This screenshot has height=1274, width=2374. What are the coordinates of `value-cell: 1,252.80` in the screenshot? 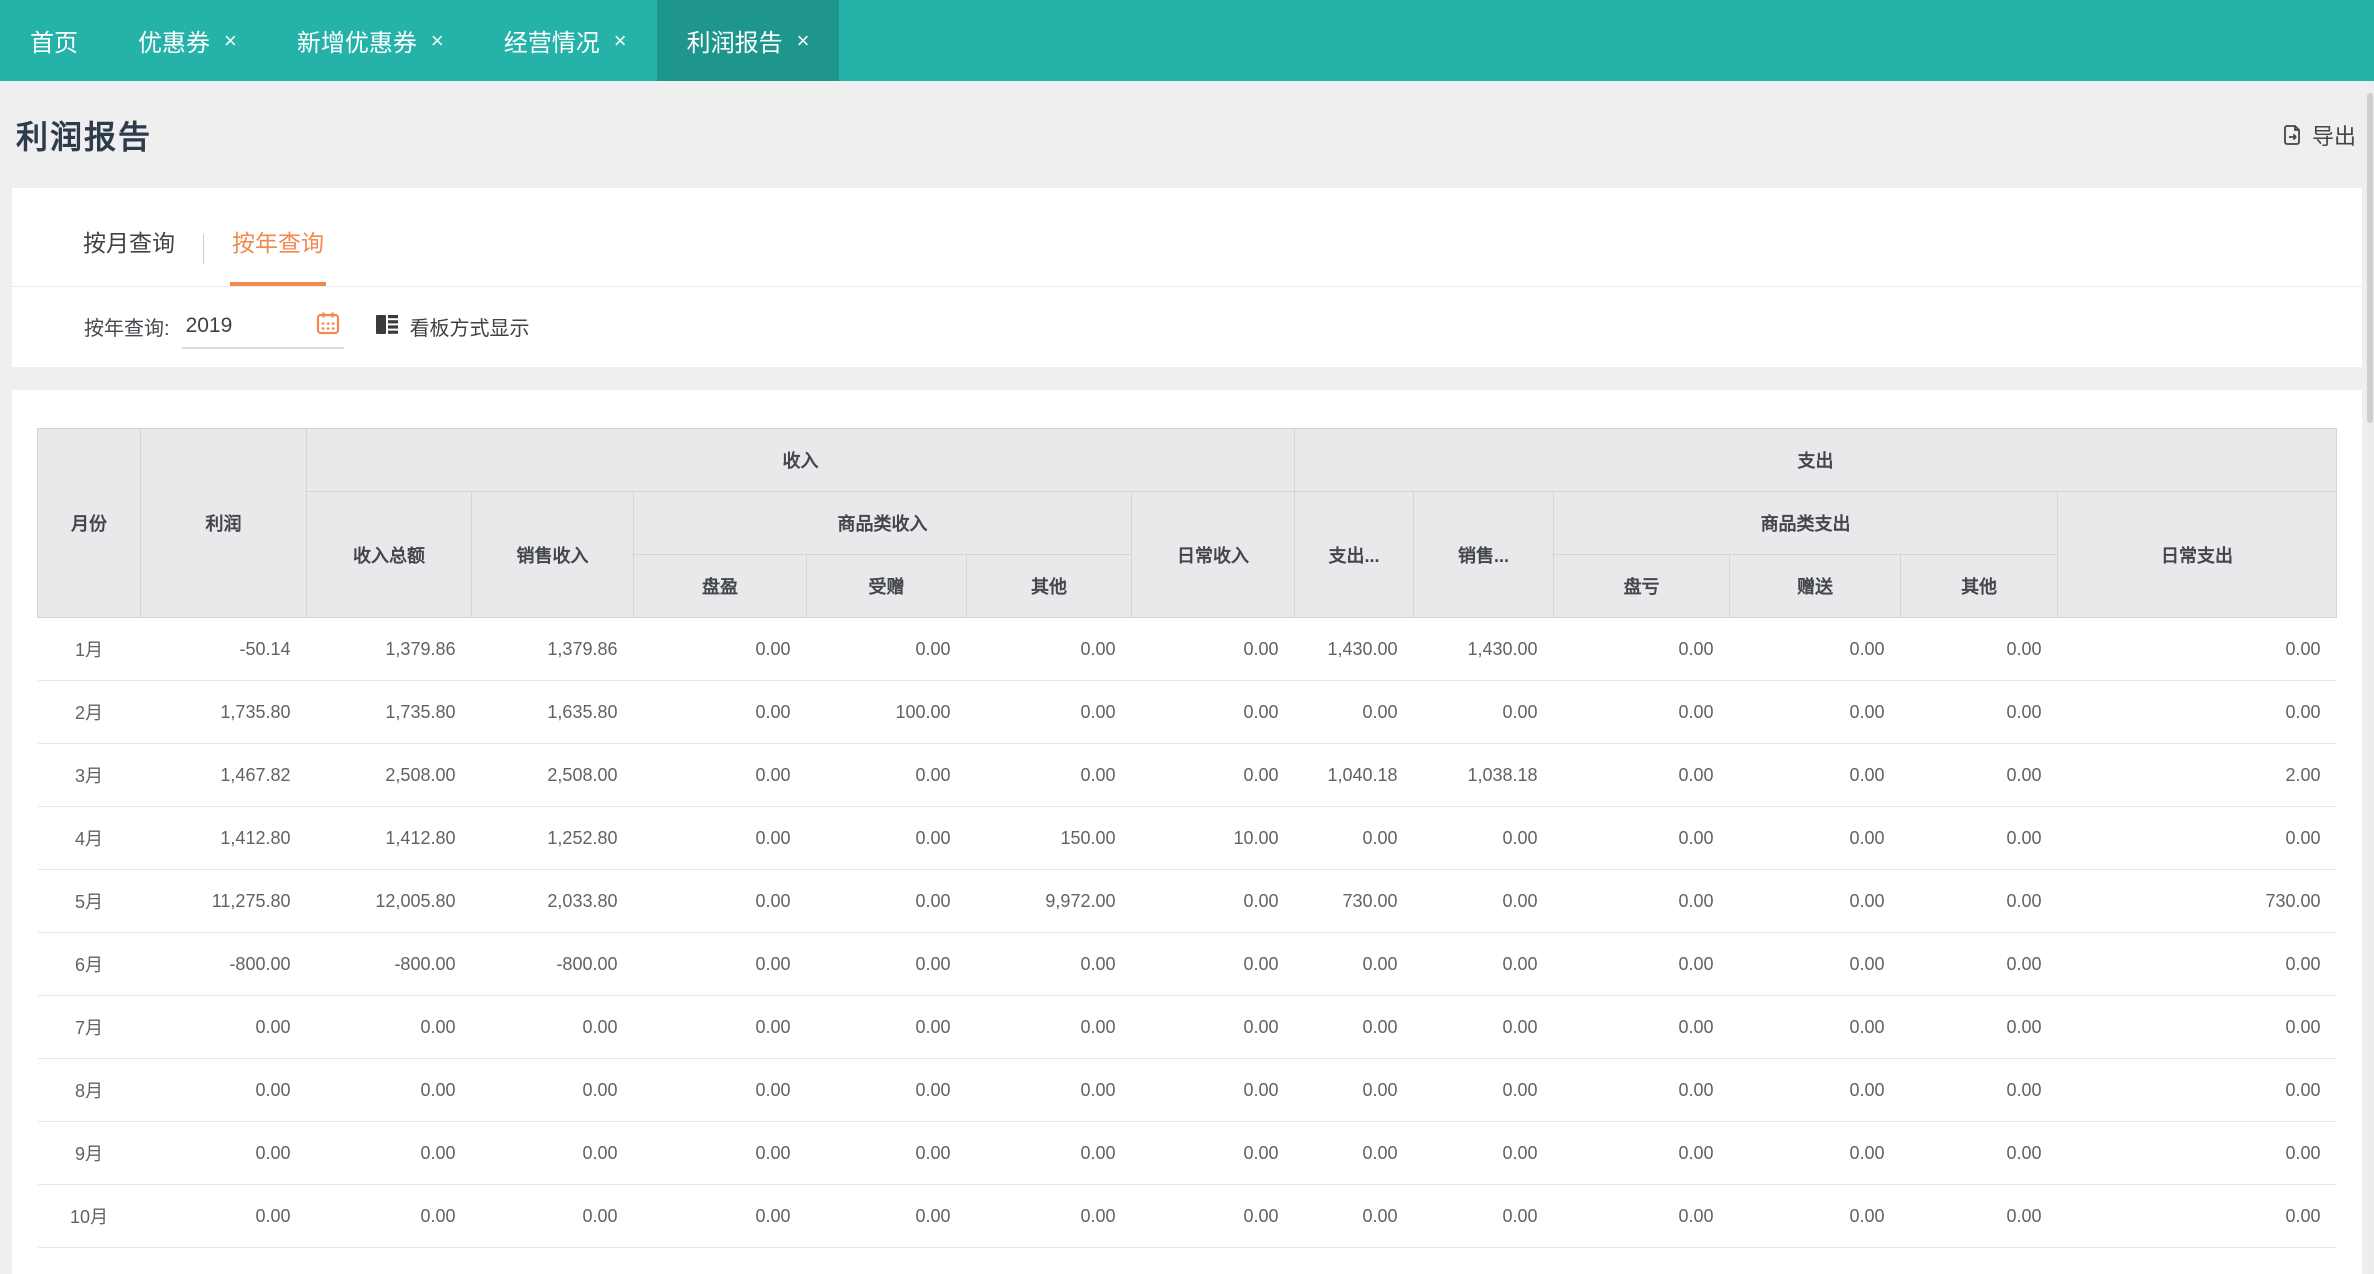 It's located at (552, 838).